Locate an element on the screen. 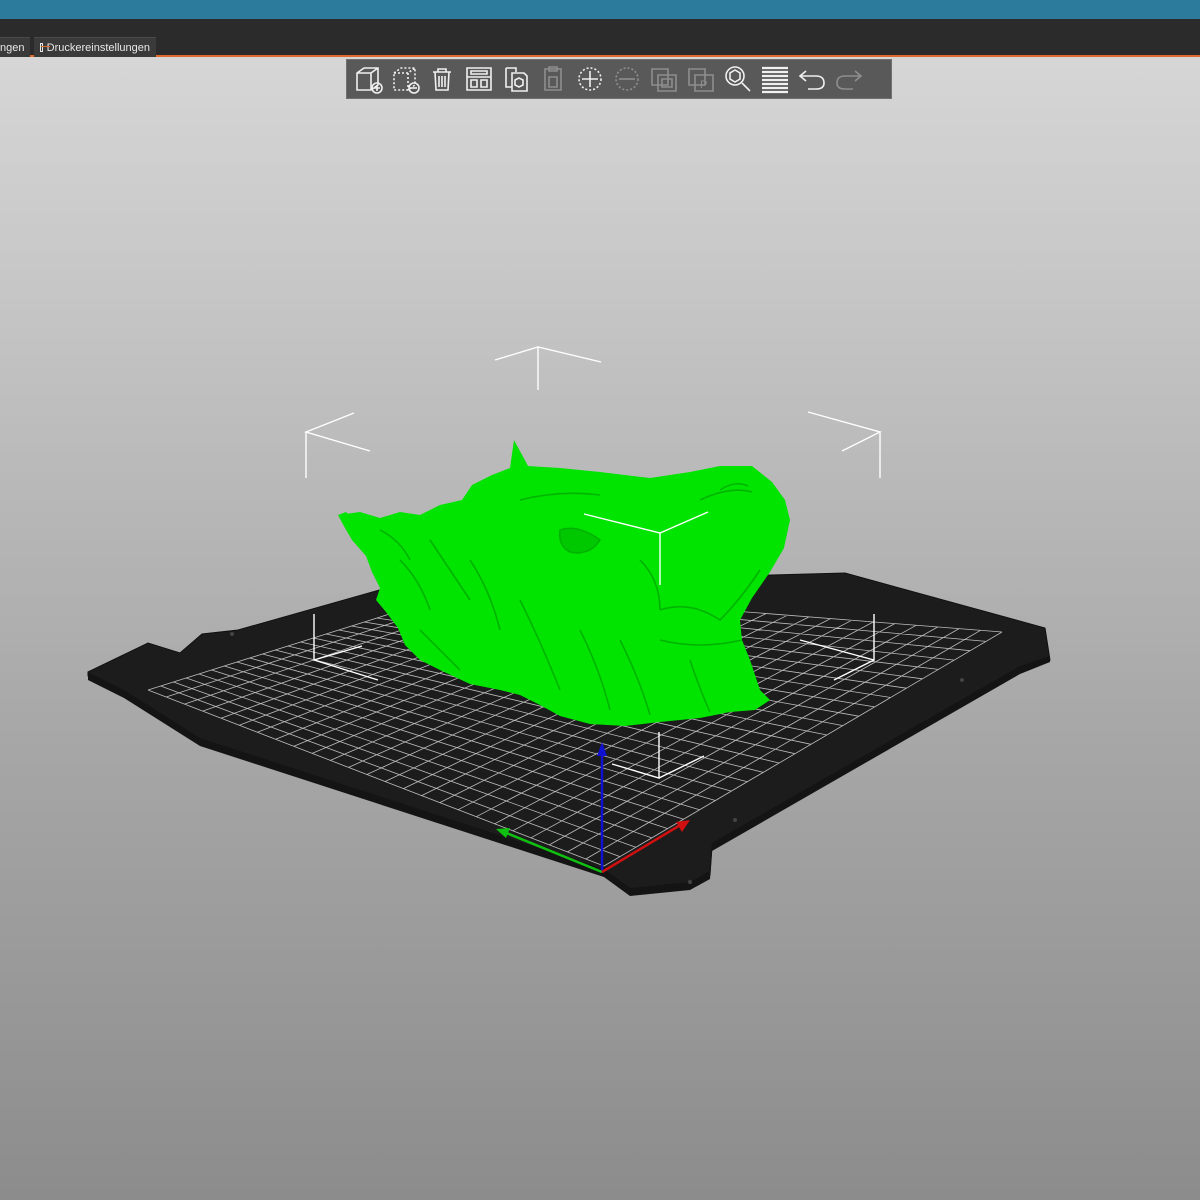 The width and height of the screenshot is (1200, 1200). search-icon is located at coordinates (737, 79).